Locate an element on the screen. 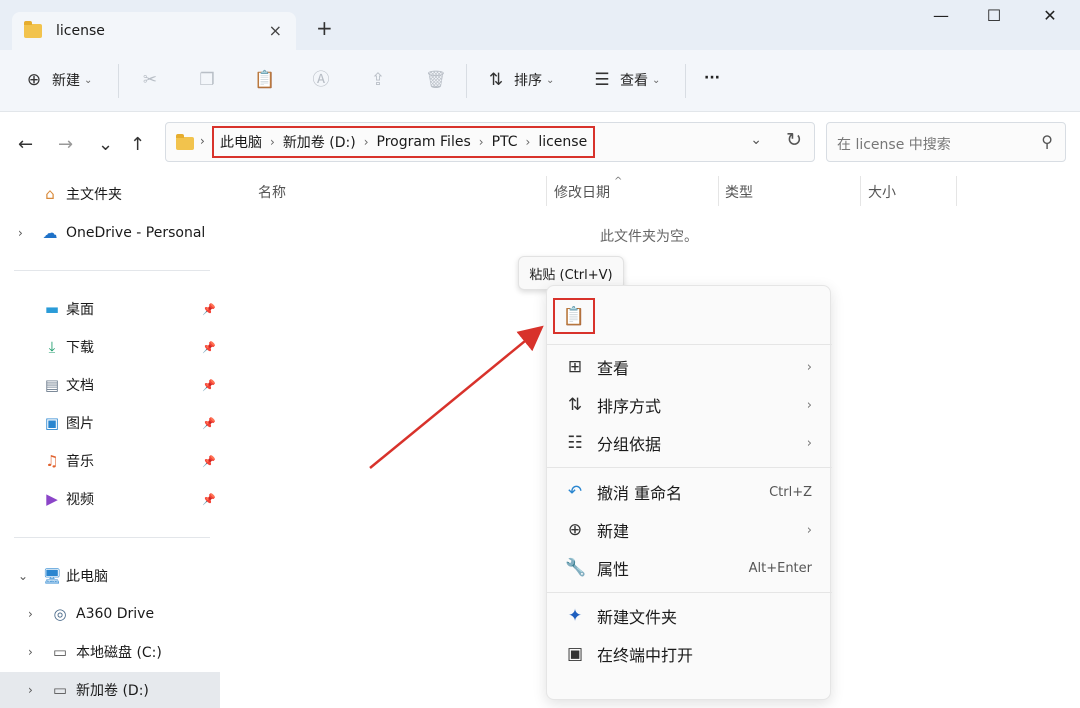 The image size is (1080, 708). forward-button: → is located at coordinates (65, 144).